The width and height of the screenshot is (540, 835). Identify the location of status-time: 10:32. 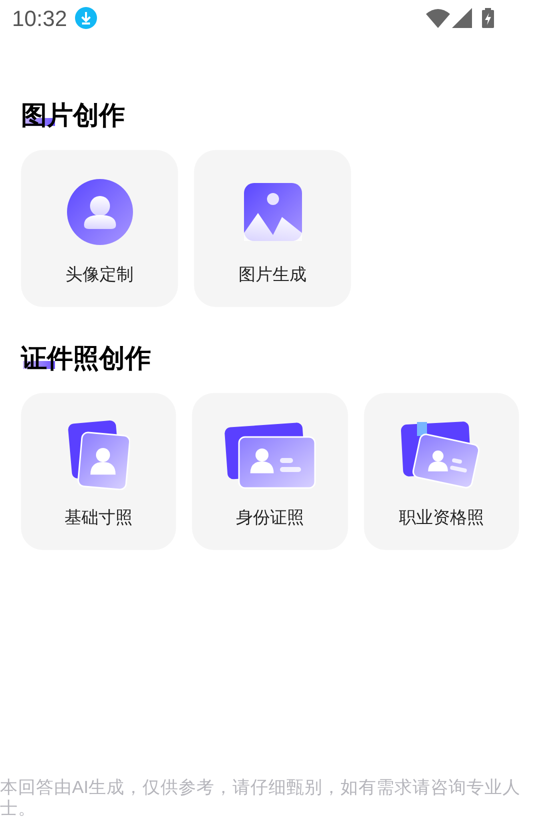
(40, 18).